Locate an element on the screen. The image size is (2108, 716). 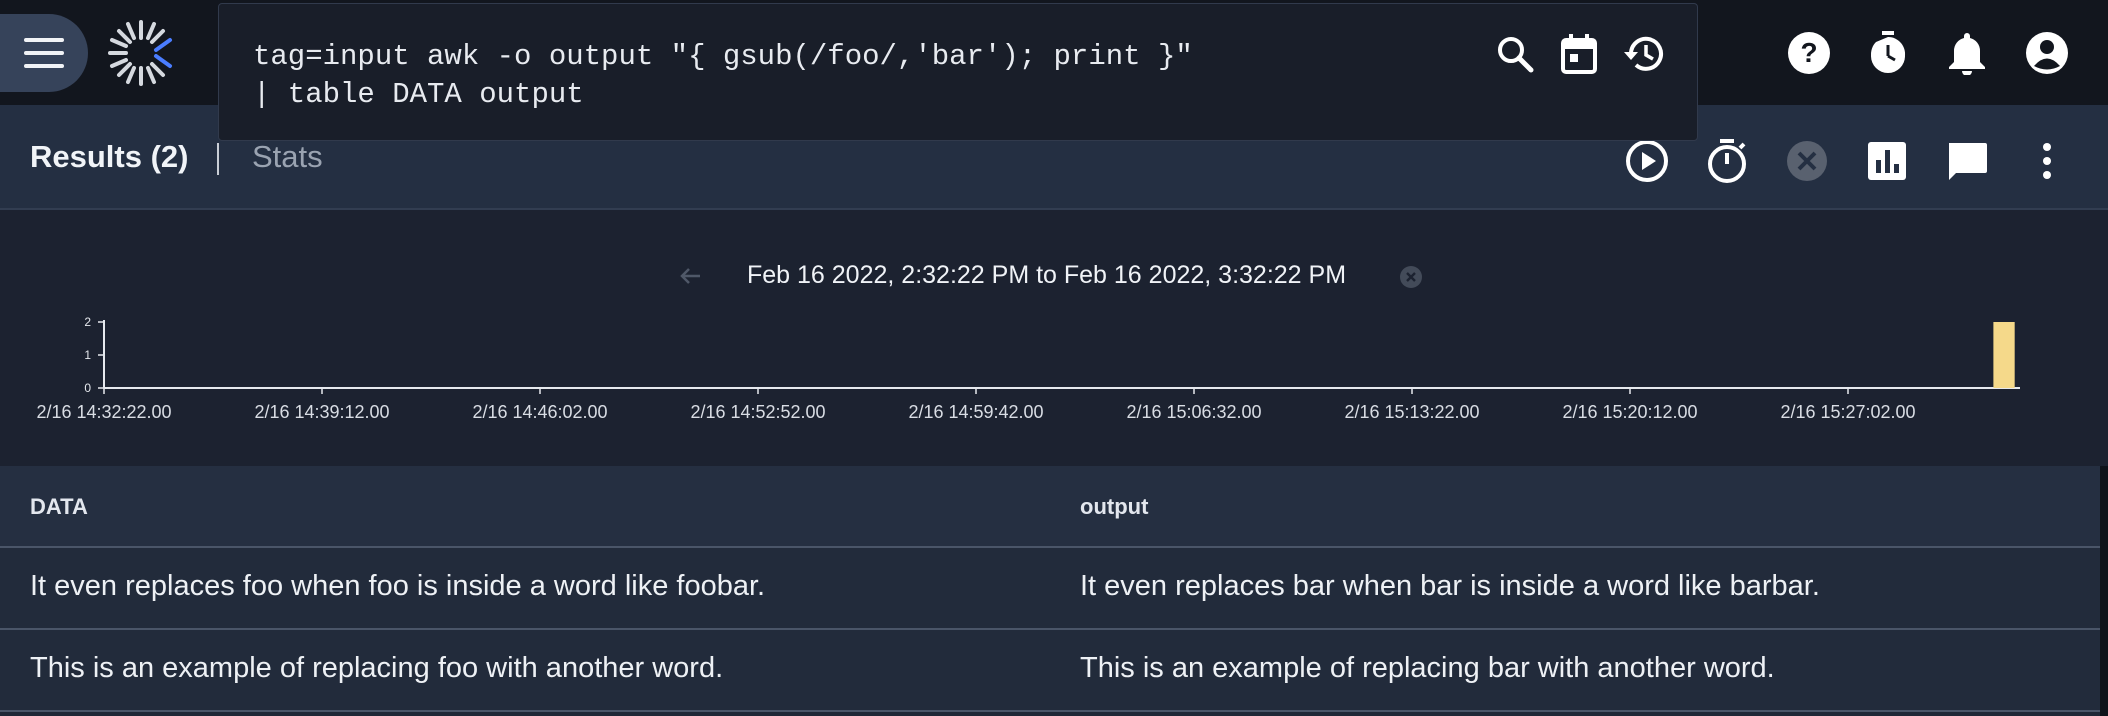
y-tick-label: 1 is located at coordinates (87, 355).